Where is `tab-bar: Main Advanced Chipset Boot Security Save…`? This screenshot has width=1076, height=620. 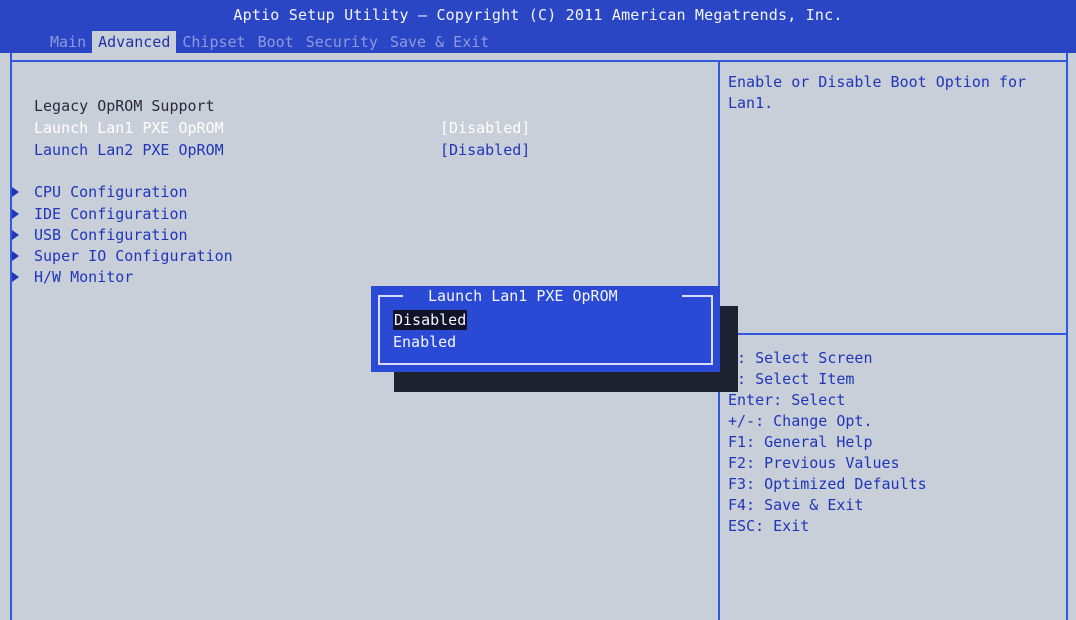 tab-bar: Main Advanced Chipset Boot Security Save… is located at coordinates (269, 42).